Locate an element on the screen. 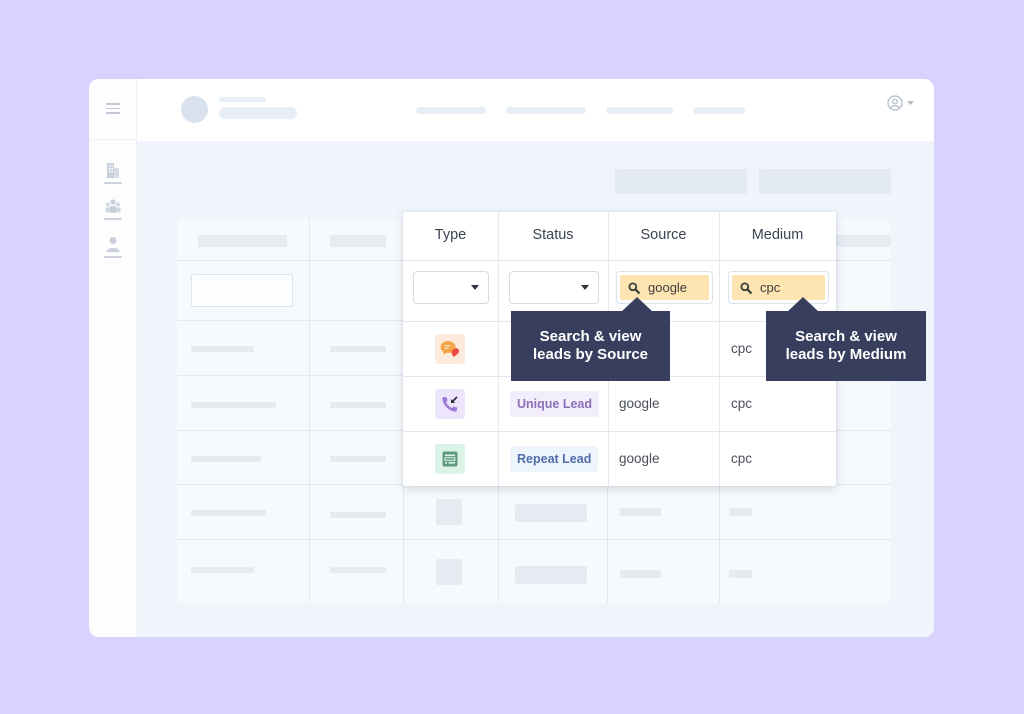 This screenshot has width=1024, height=714. medium-tooltip: Search & view leads by Medium is located at coordinates (846, 339).